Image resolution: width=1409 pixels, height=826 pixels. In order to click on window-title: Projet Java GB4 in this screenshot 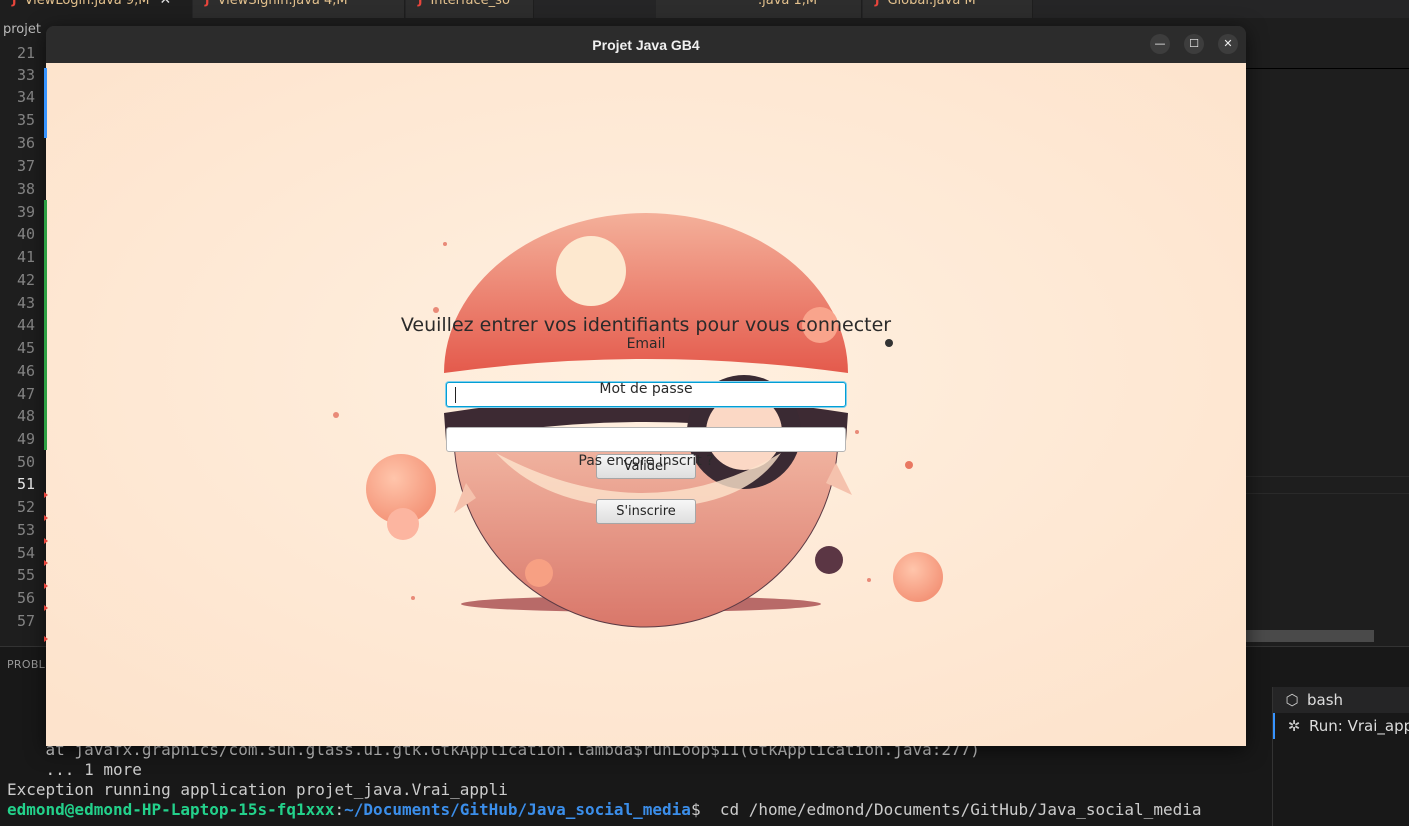, I will do `click(646, 45)`.